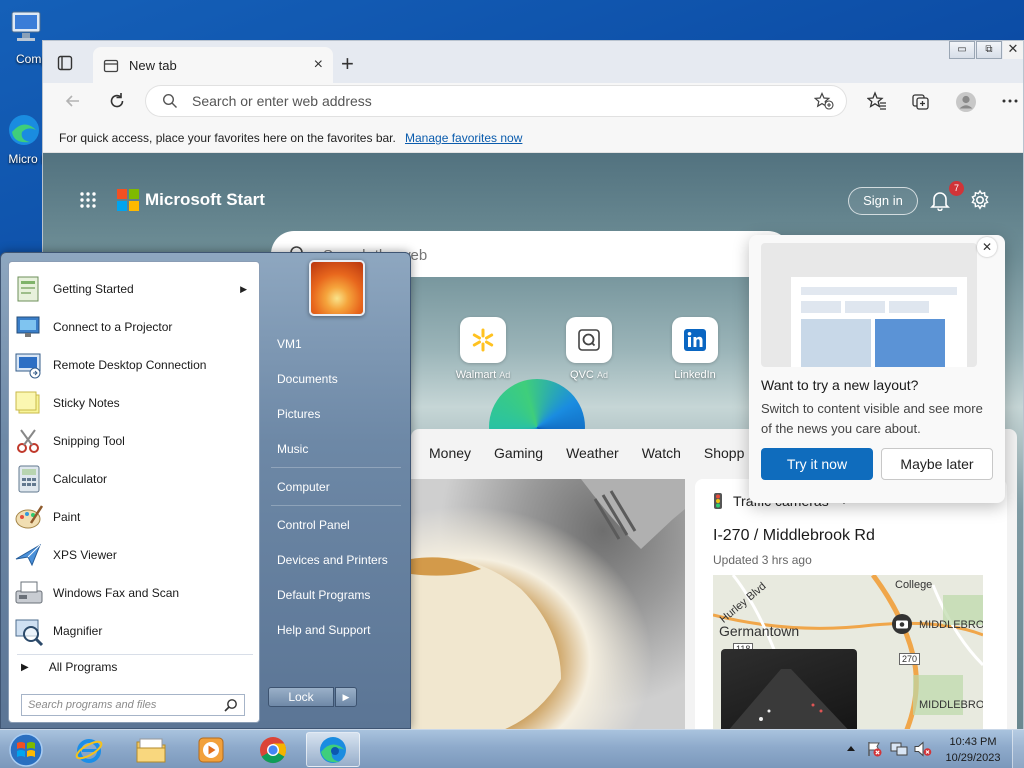 The width and height of the screenshot is (1024, 768). I want to click on notification-badge: 7, so click(956, 188).